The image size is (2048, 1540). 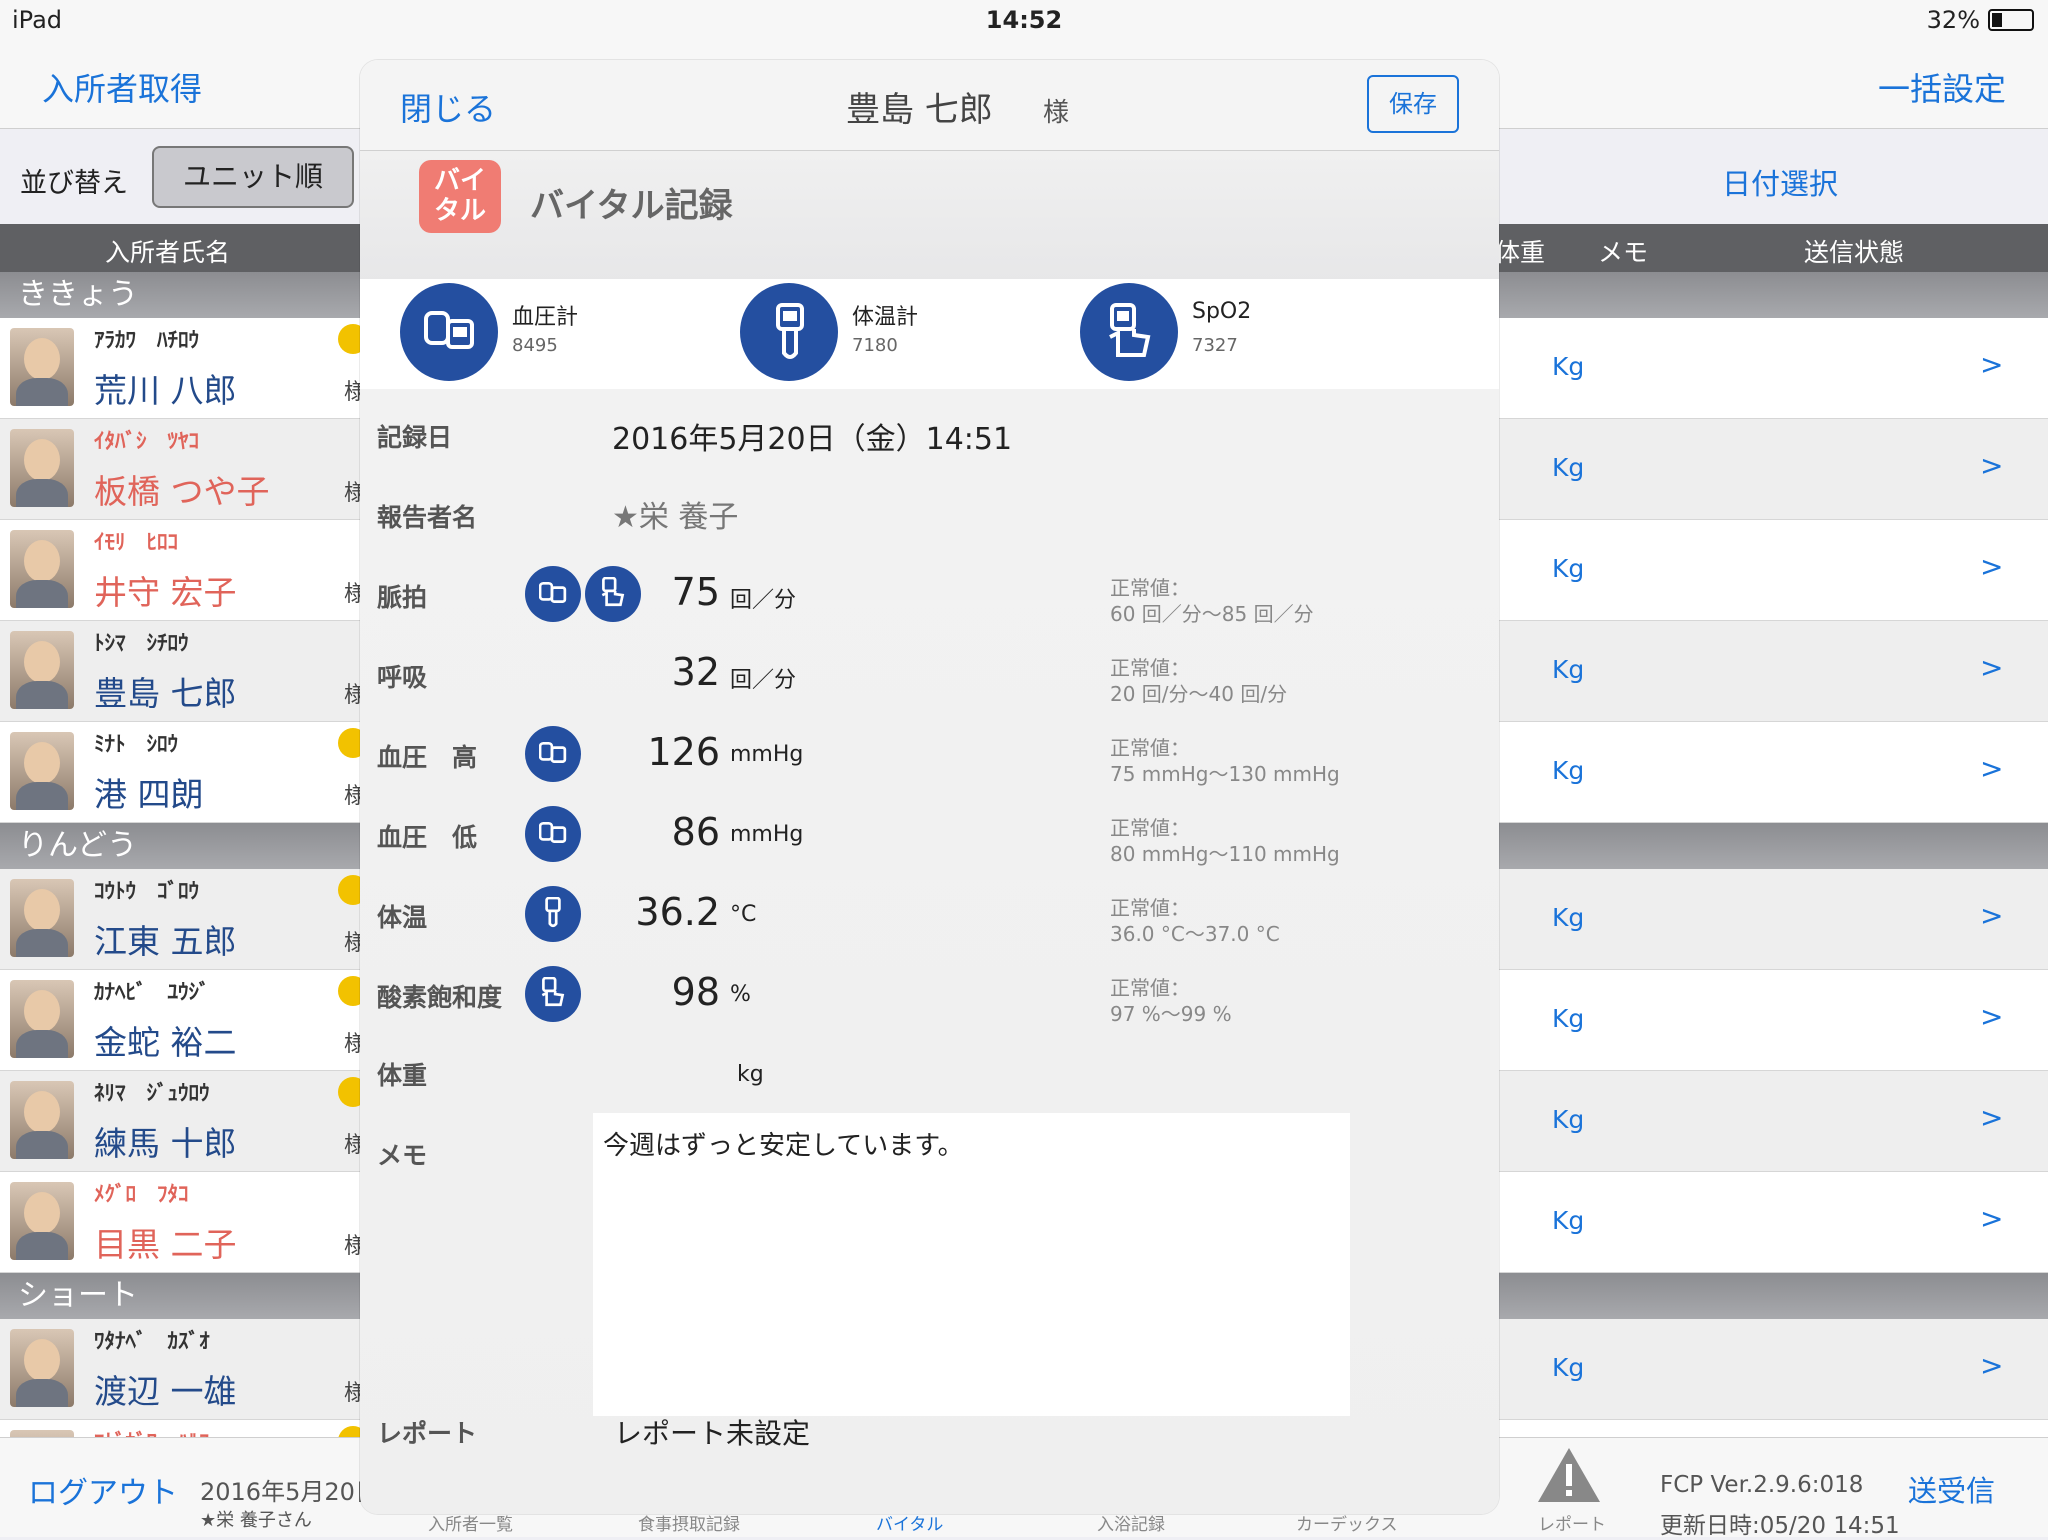 I want to click on normal-range-value: 60 回／分〜85 回／分, so click(x=1212, y=614).